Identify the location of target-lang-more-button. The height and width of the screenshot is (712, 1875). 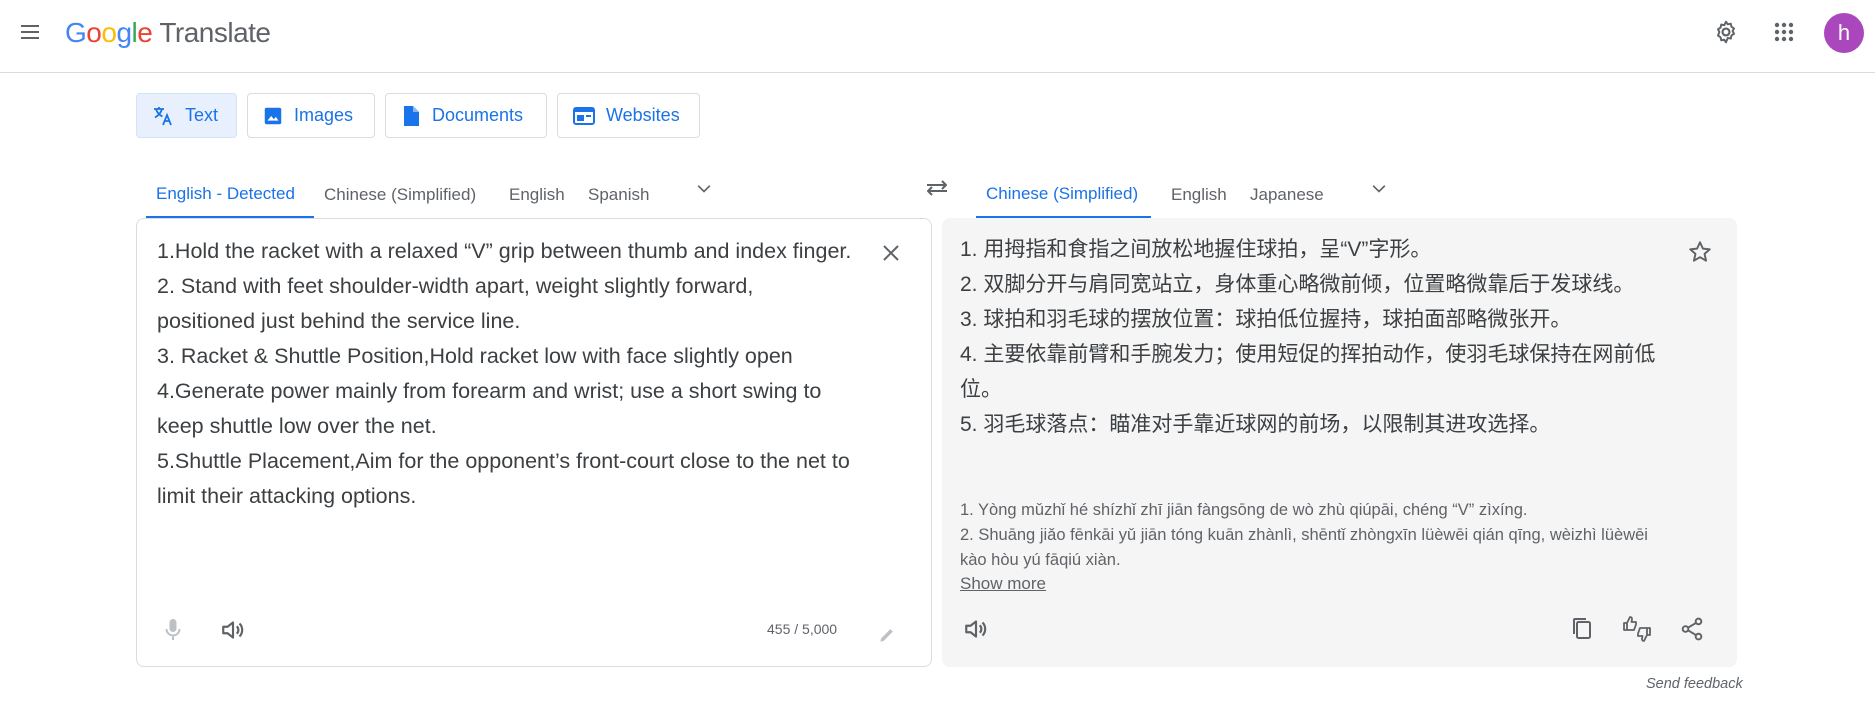
(1379, 189).